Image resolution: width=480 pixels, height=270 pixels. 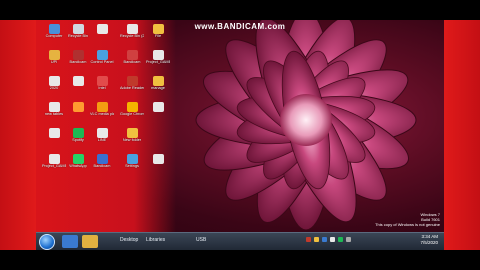 I want to click on left-red-border, so click(x=18, y=135).